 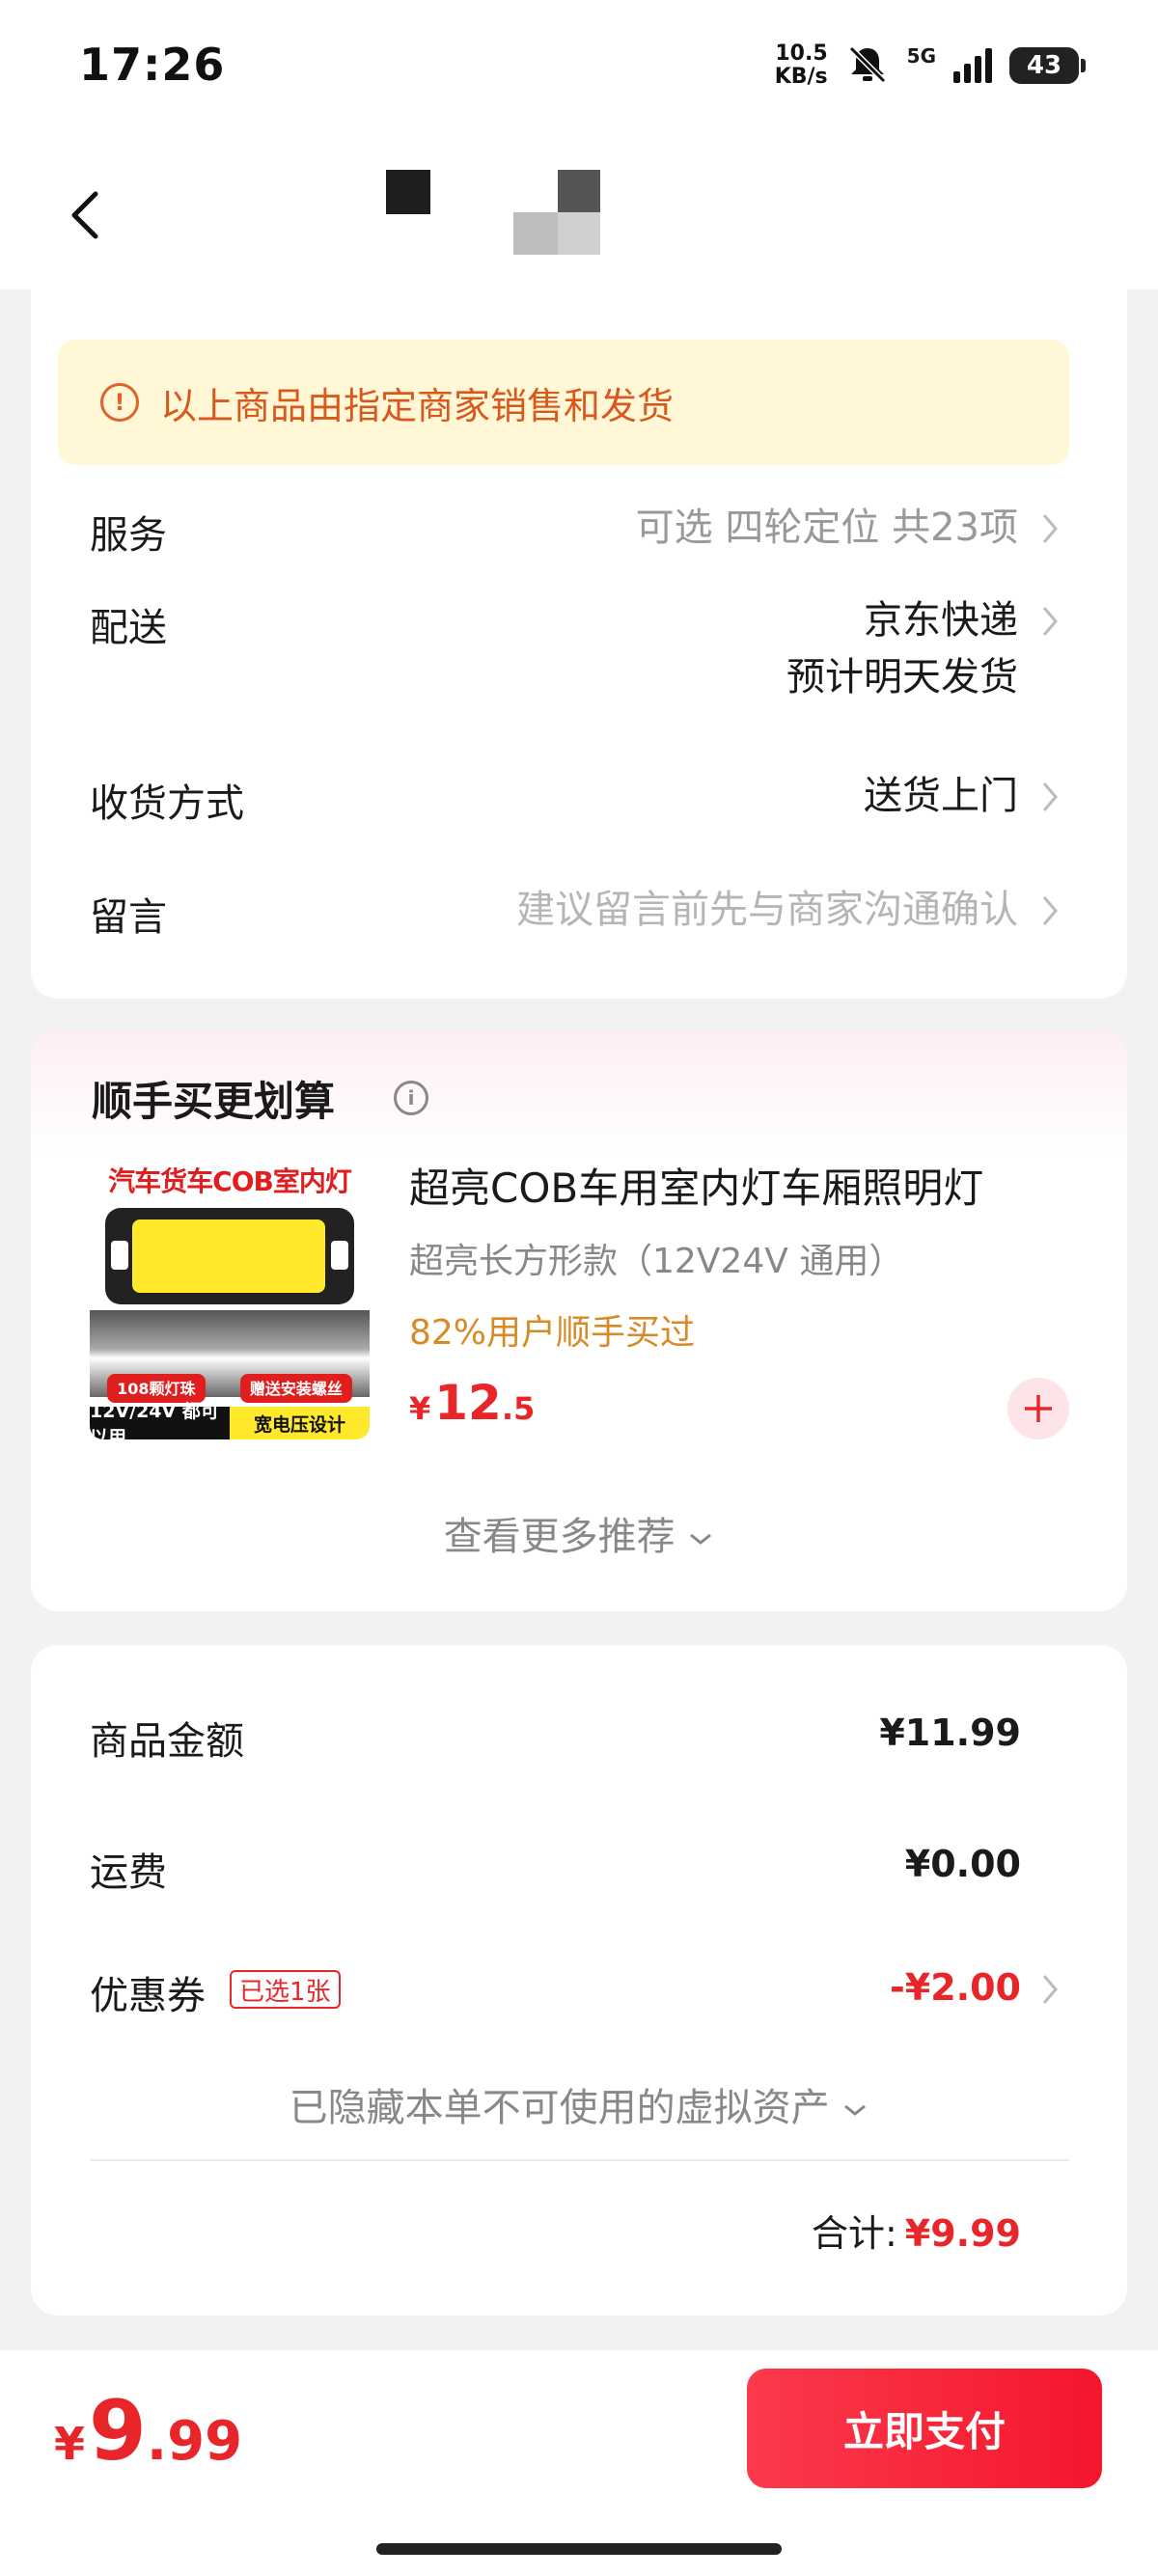 What do you see at coordinates (468, 1403) in the screenshot?
I see `price-integer: 12` at bounding box center [468, 1403].